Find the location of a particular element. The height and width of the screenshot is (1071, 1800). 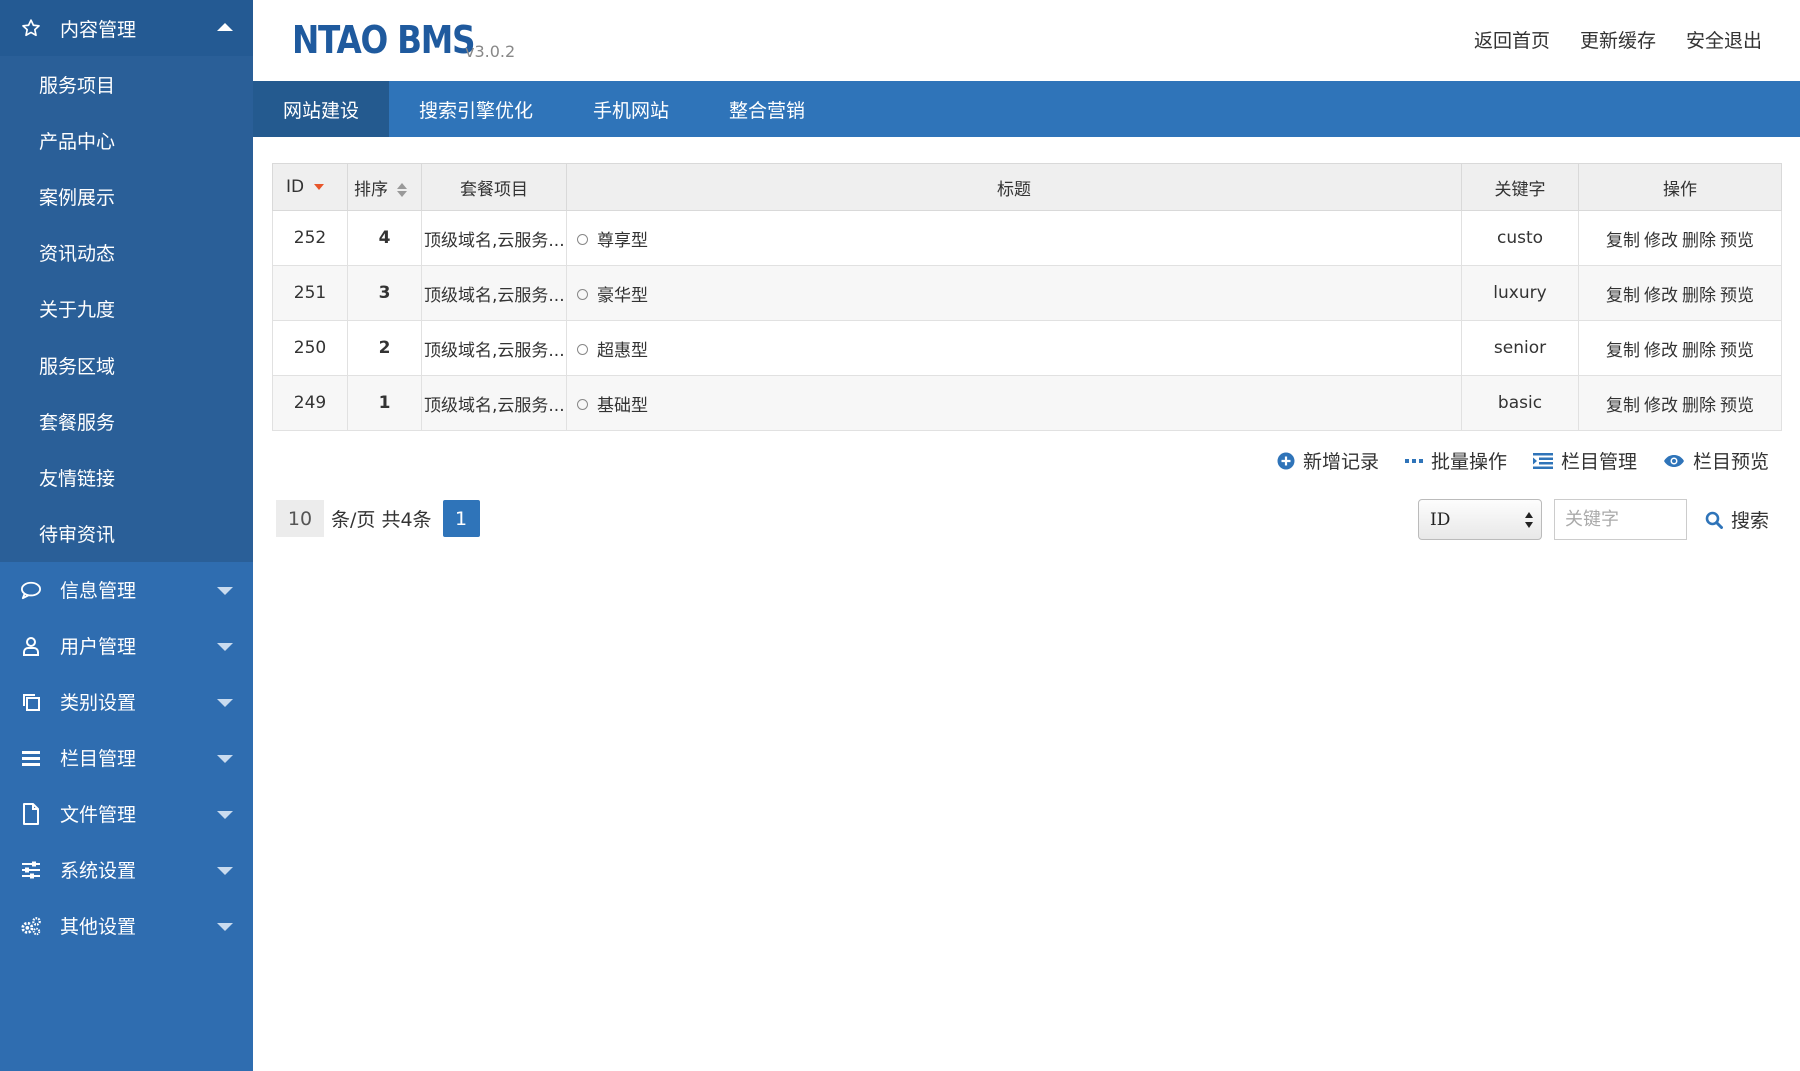

sidebar-item-packages: 套餐服务 is located at coordinates (126, 421).